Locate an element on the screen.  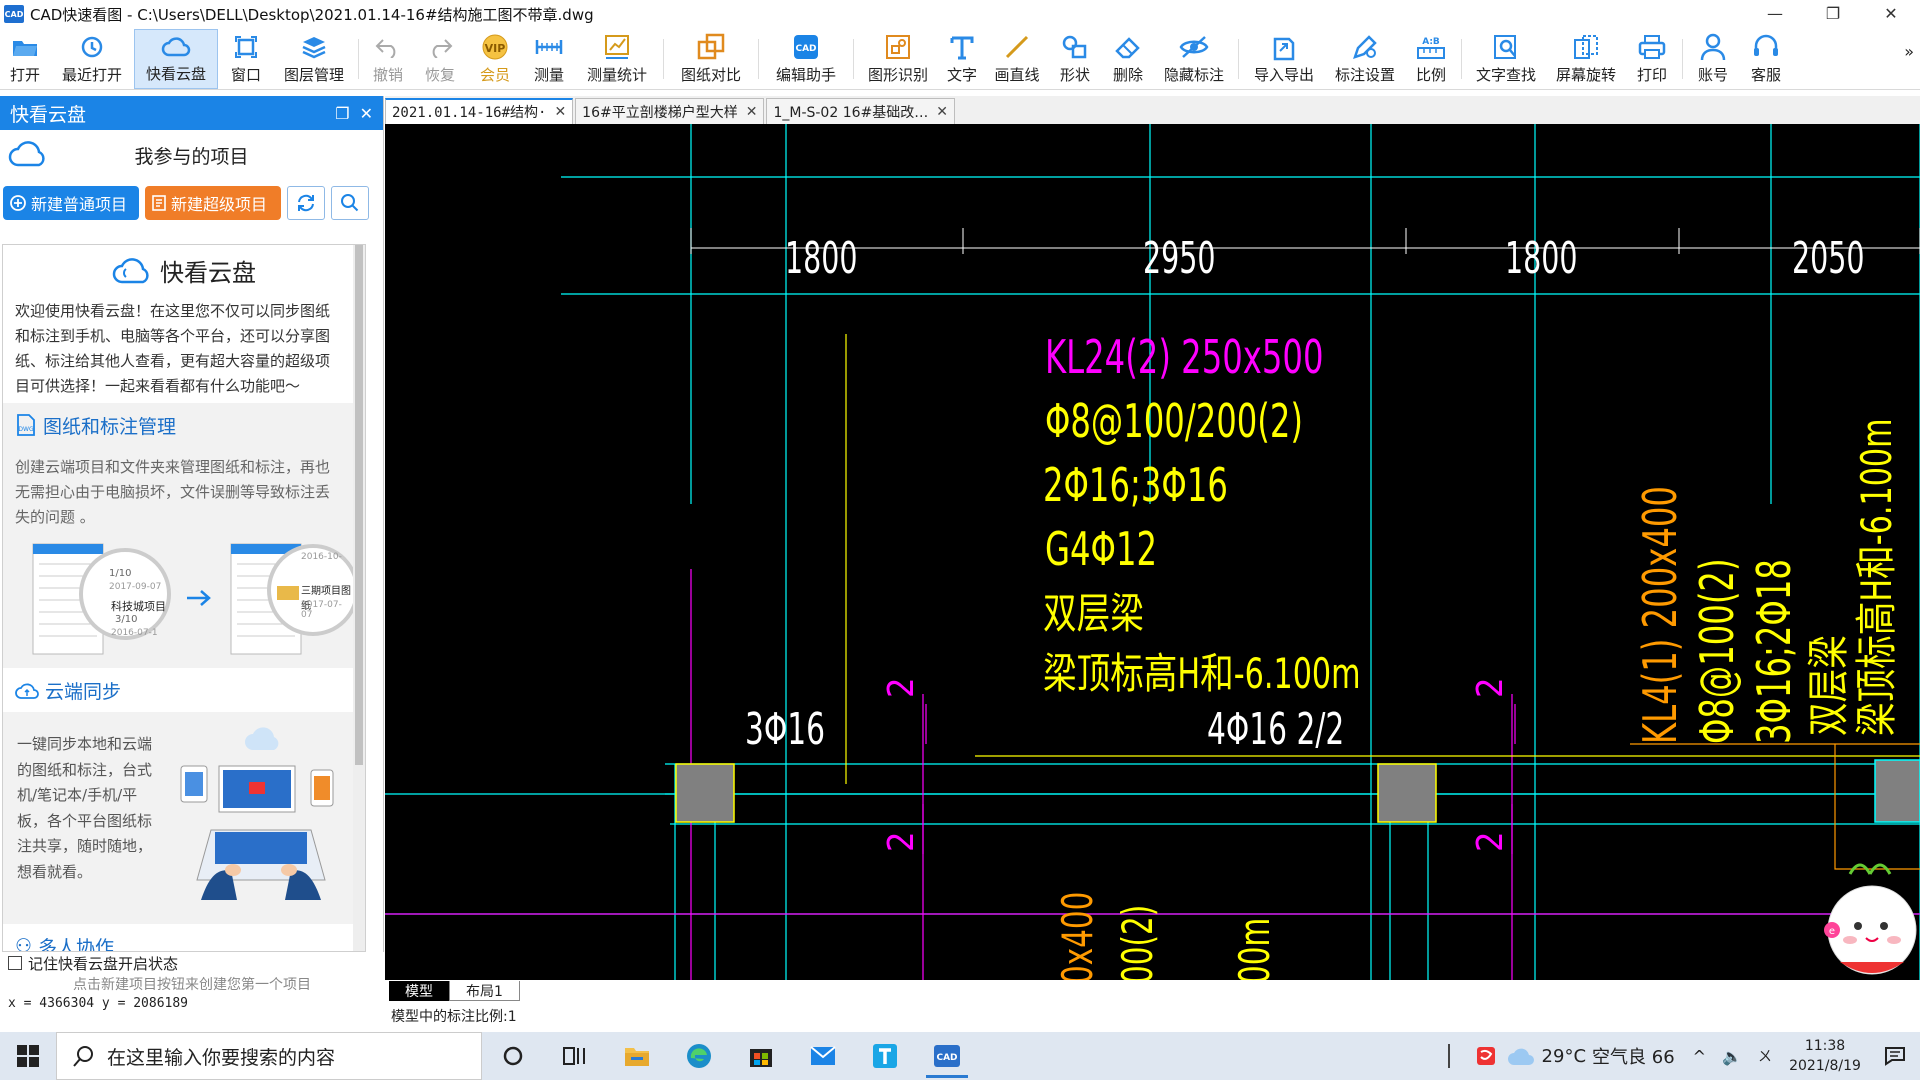
doc-tab-3: 1_M-S-02 16#基础改… ✕ is located at coordinates (860, 111).